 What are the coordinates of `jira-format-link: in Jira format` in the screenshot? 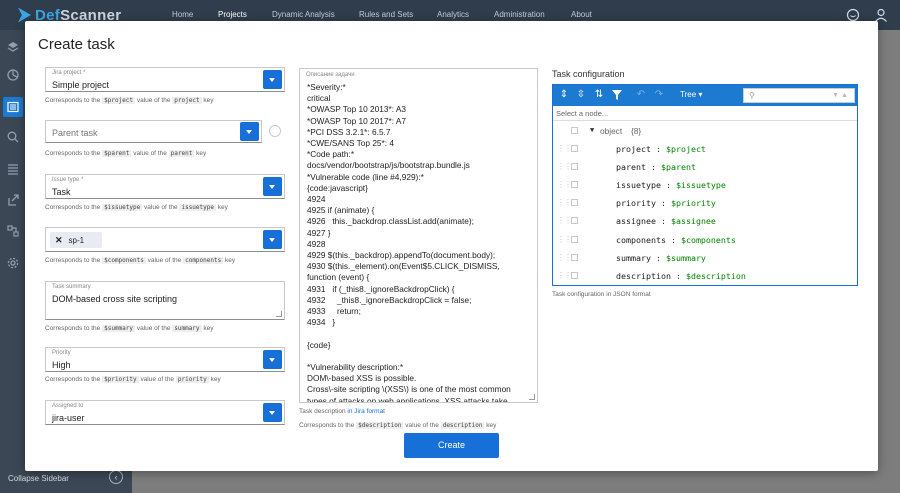 It's located at (366, 411).